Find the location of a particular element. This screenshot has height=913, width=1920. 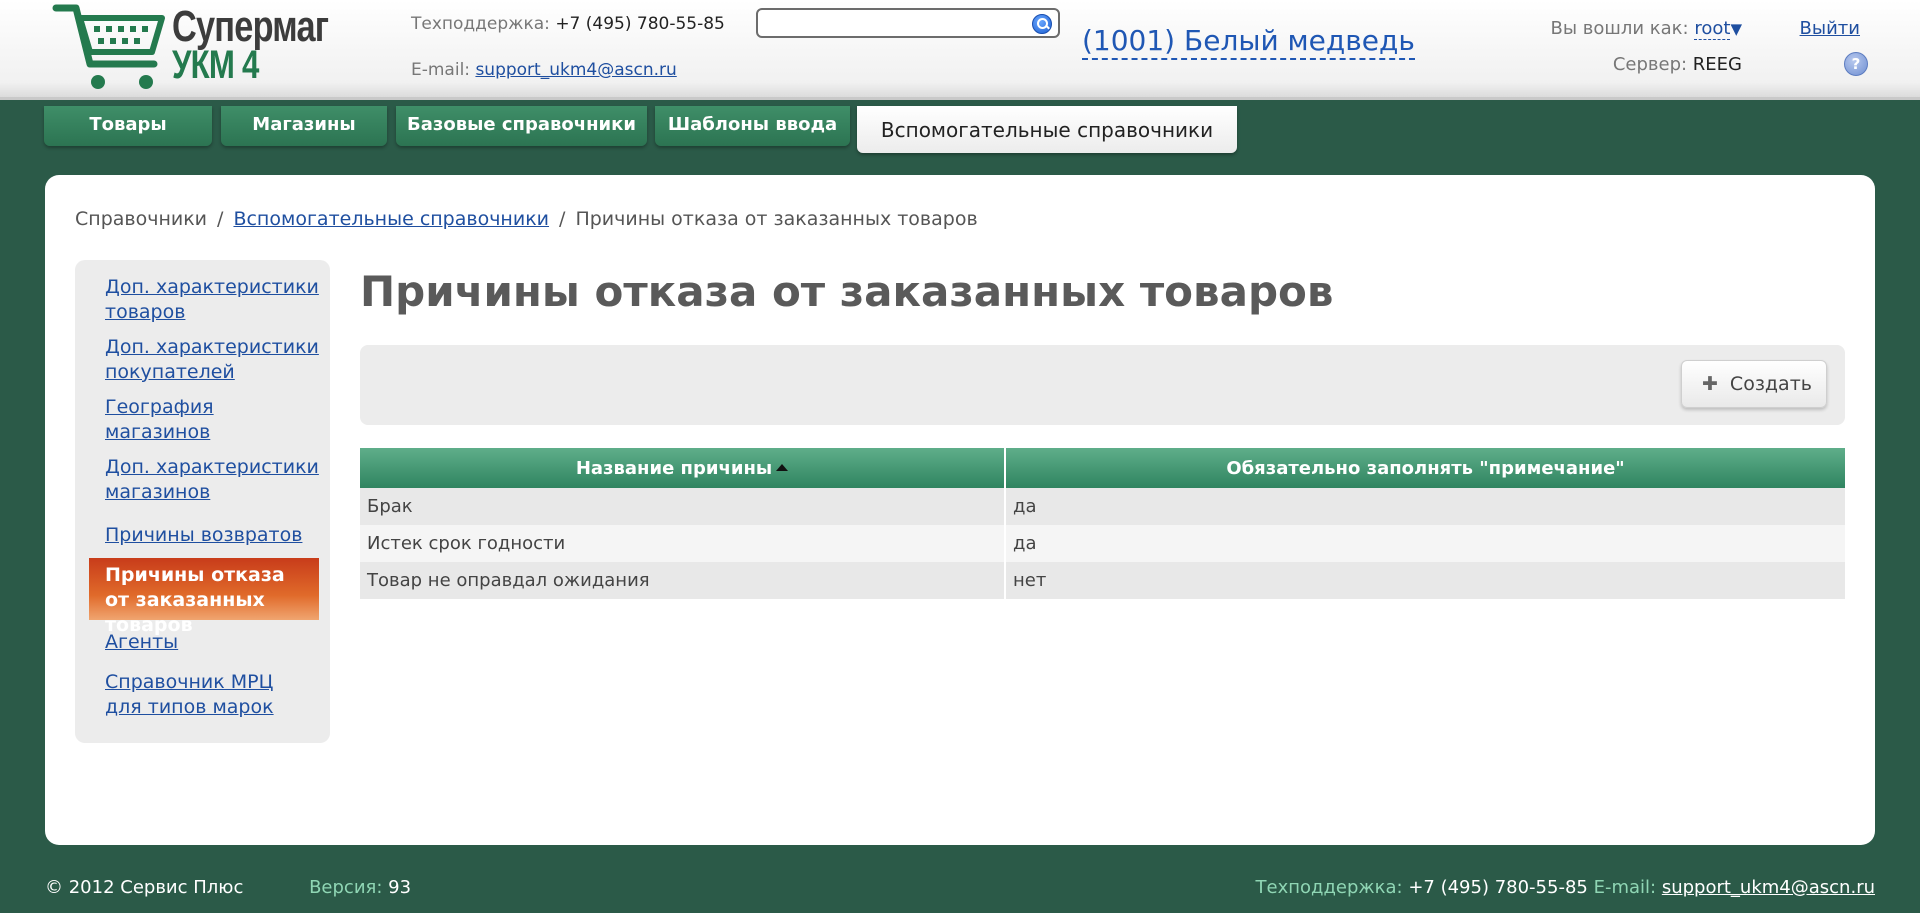

sidebar-item-mrp-reference: Справочник МРЦ для типов марок is located at coordinates (195, 695).